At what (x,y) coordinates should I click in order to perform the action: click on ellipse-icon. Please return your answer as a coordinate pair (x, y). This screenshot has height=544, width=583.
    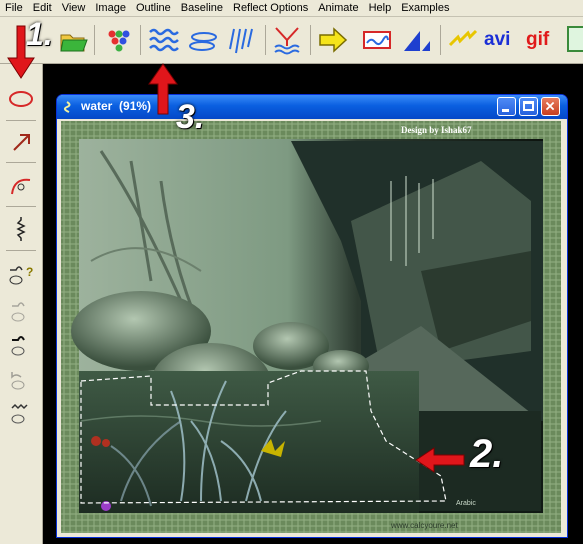
    Looking at the image, I should click on (21, 99).